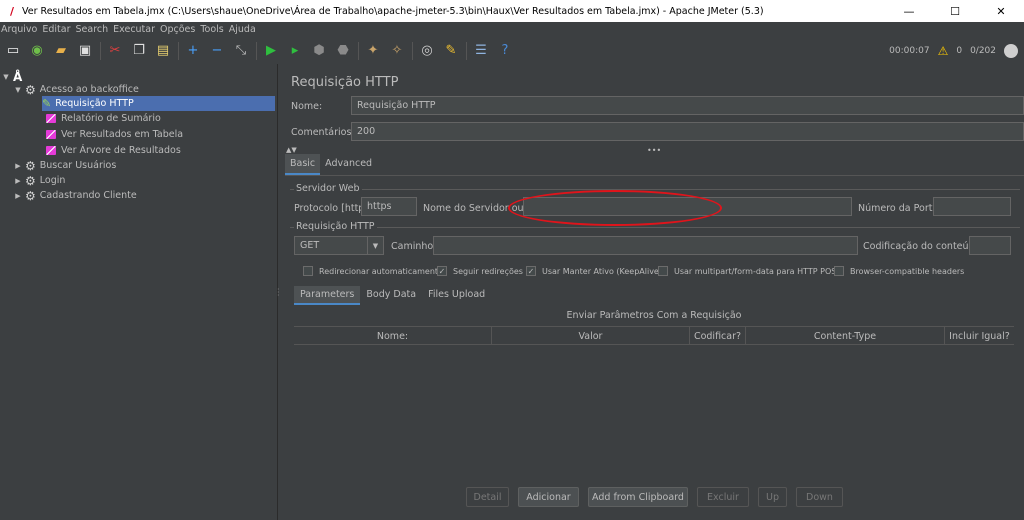  What do you see at coordinates (687, 105) in the screenshot?
I see `name-field: Requisição HTTP` at bounding box center [687, 105].